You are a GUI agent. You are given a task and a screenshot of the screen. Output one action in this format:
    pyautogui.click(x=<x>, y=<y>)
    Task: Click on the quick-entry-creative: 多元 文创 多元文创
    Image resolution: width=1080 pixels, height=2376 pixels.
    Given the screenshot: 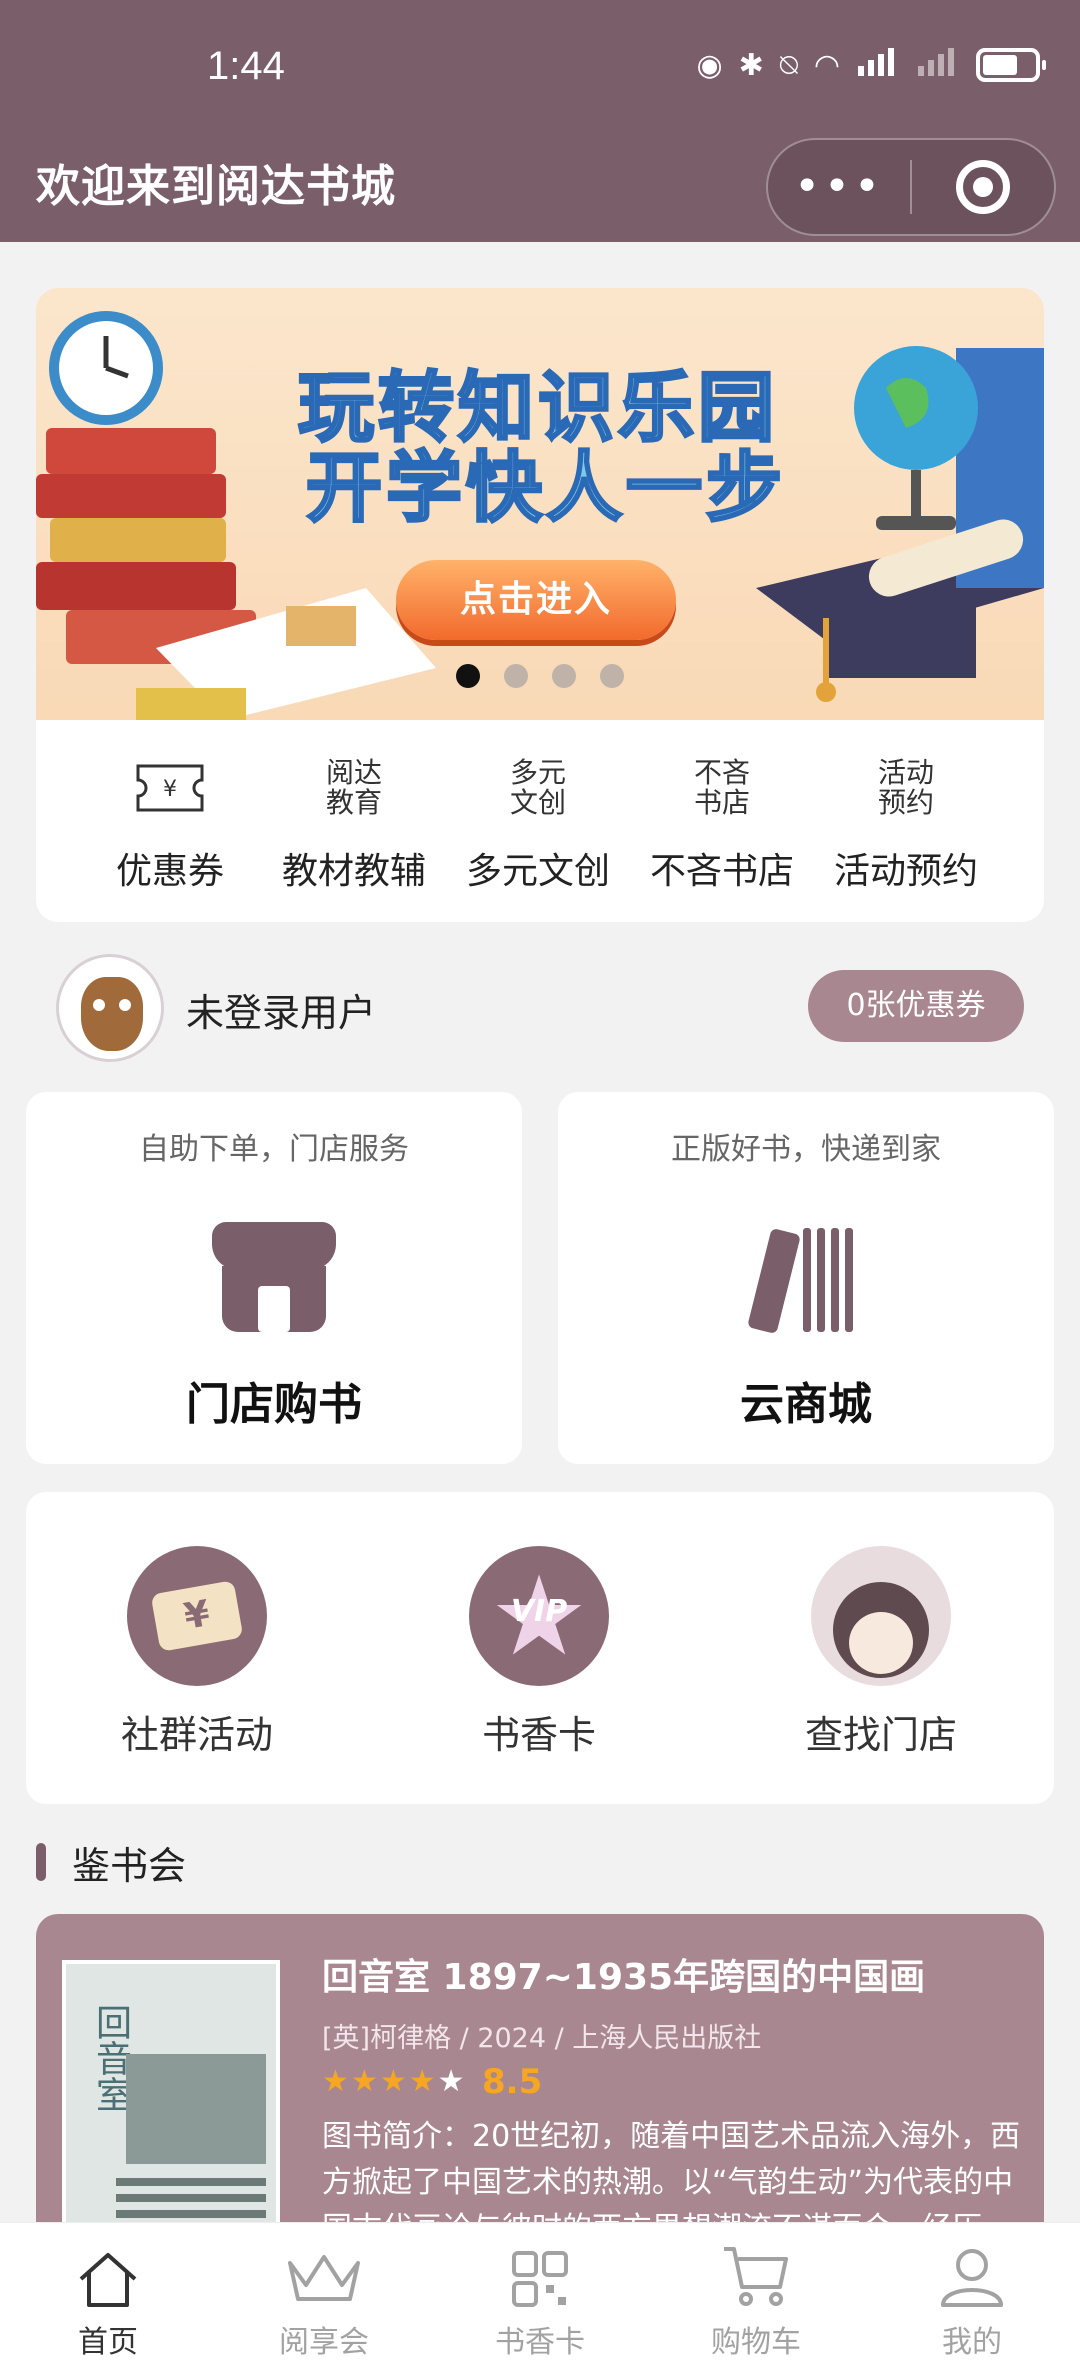 What is the action you would take?
    pyautogui.click(x=538, y=821)
    